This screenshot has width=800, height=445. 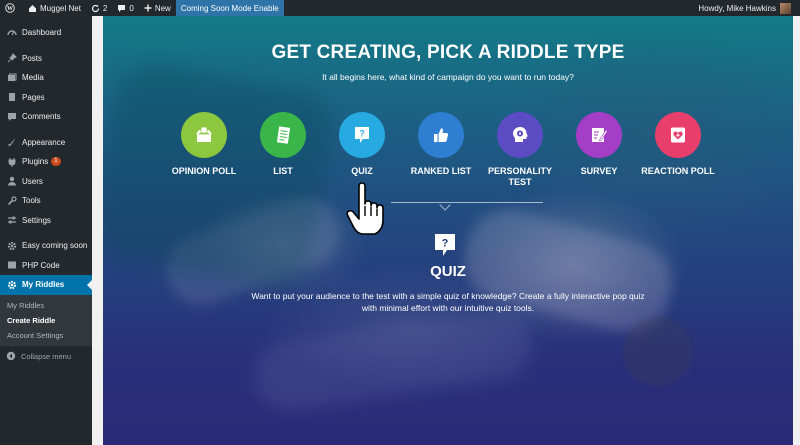 What do you see at coordinates (11, 356) in the screenshot?
I see `collapse-arrow-icon` at bounding box center [11, 356].